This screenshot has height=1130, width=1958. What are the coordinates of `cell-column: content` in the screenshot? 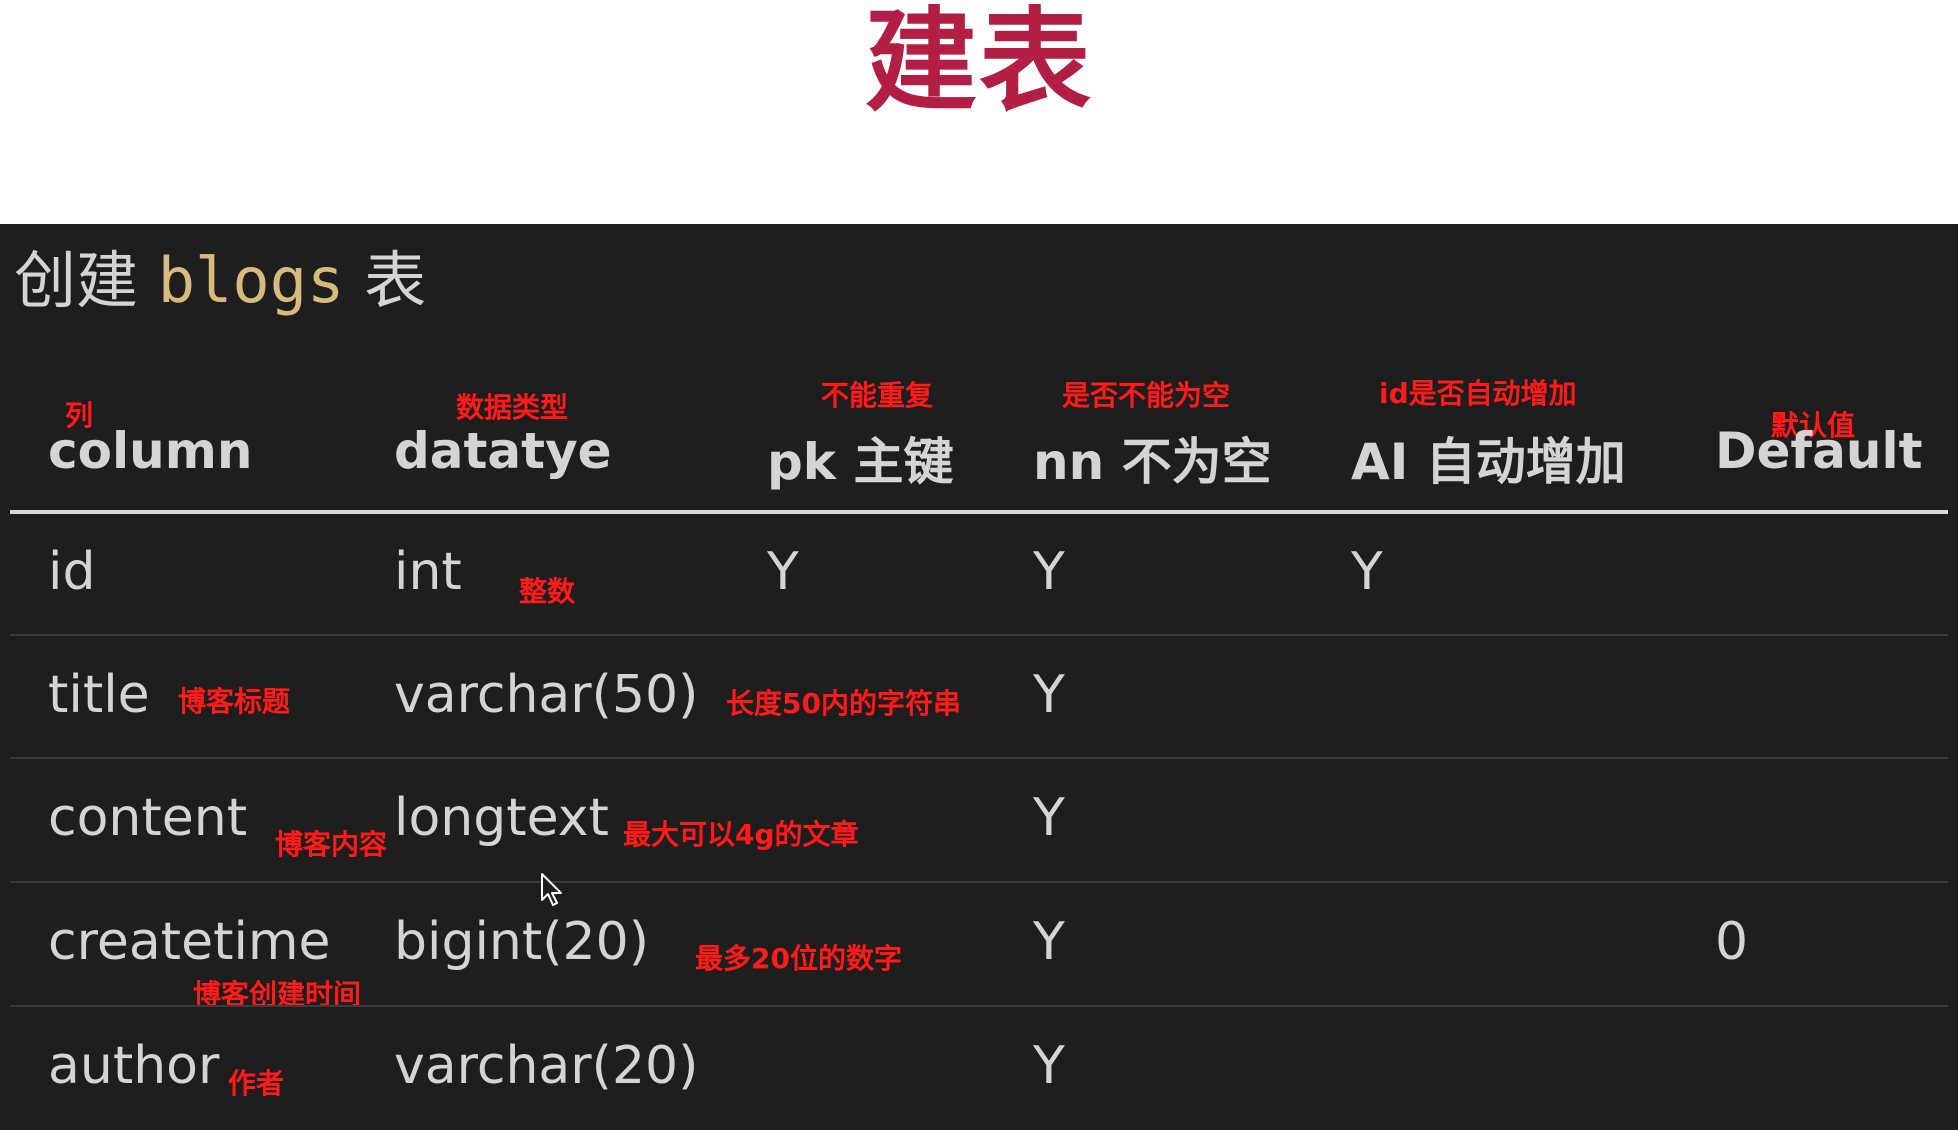 It's located at (148, 818).